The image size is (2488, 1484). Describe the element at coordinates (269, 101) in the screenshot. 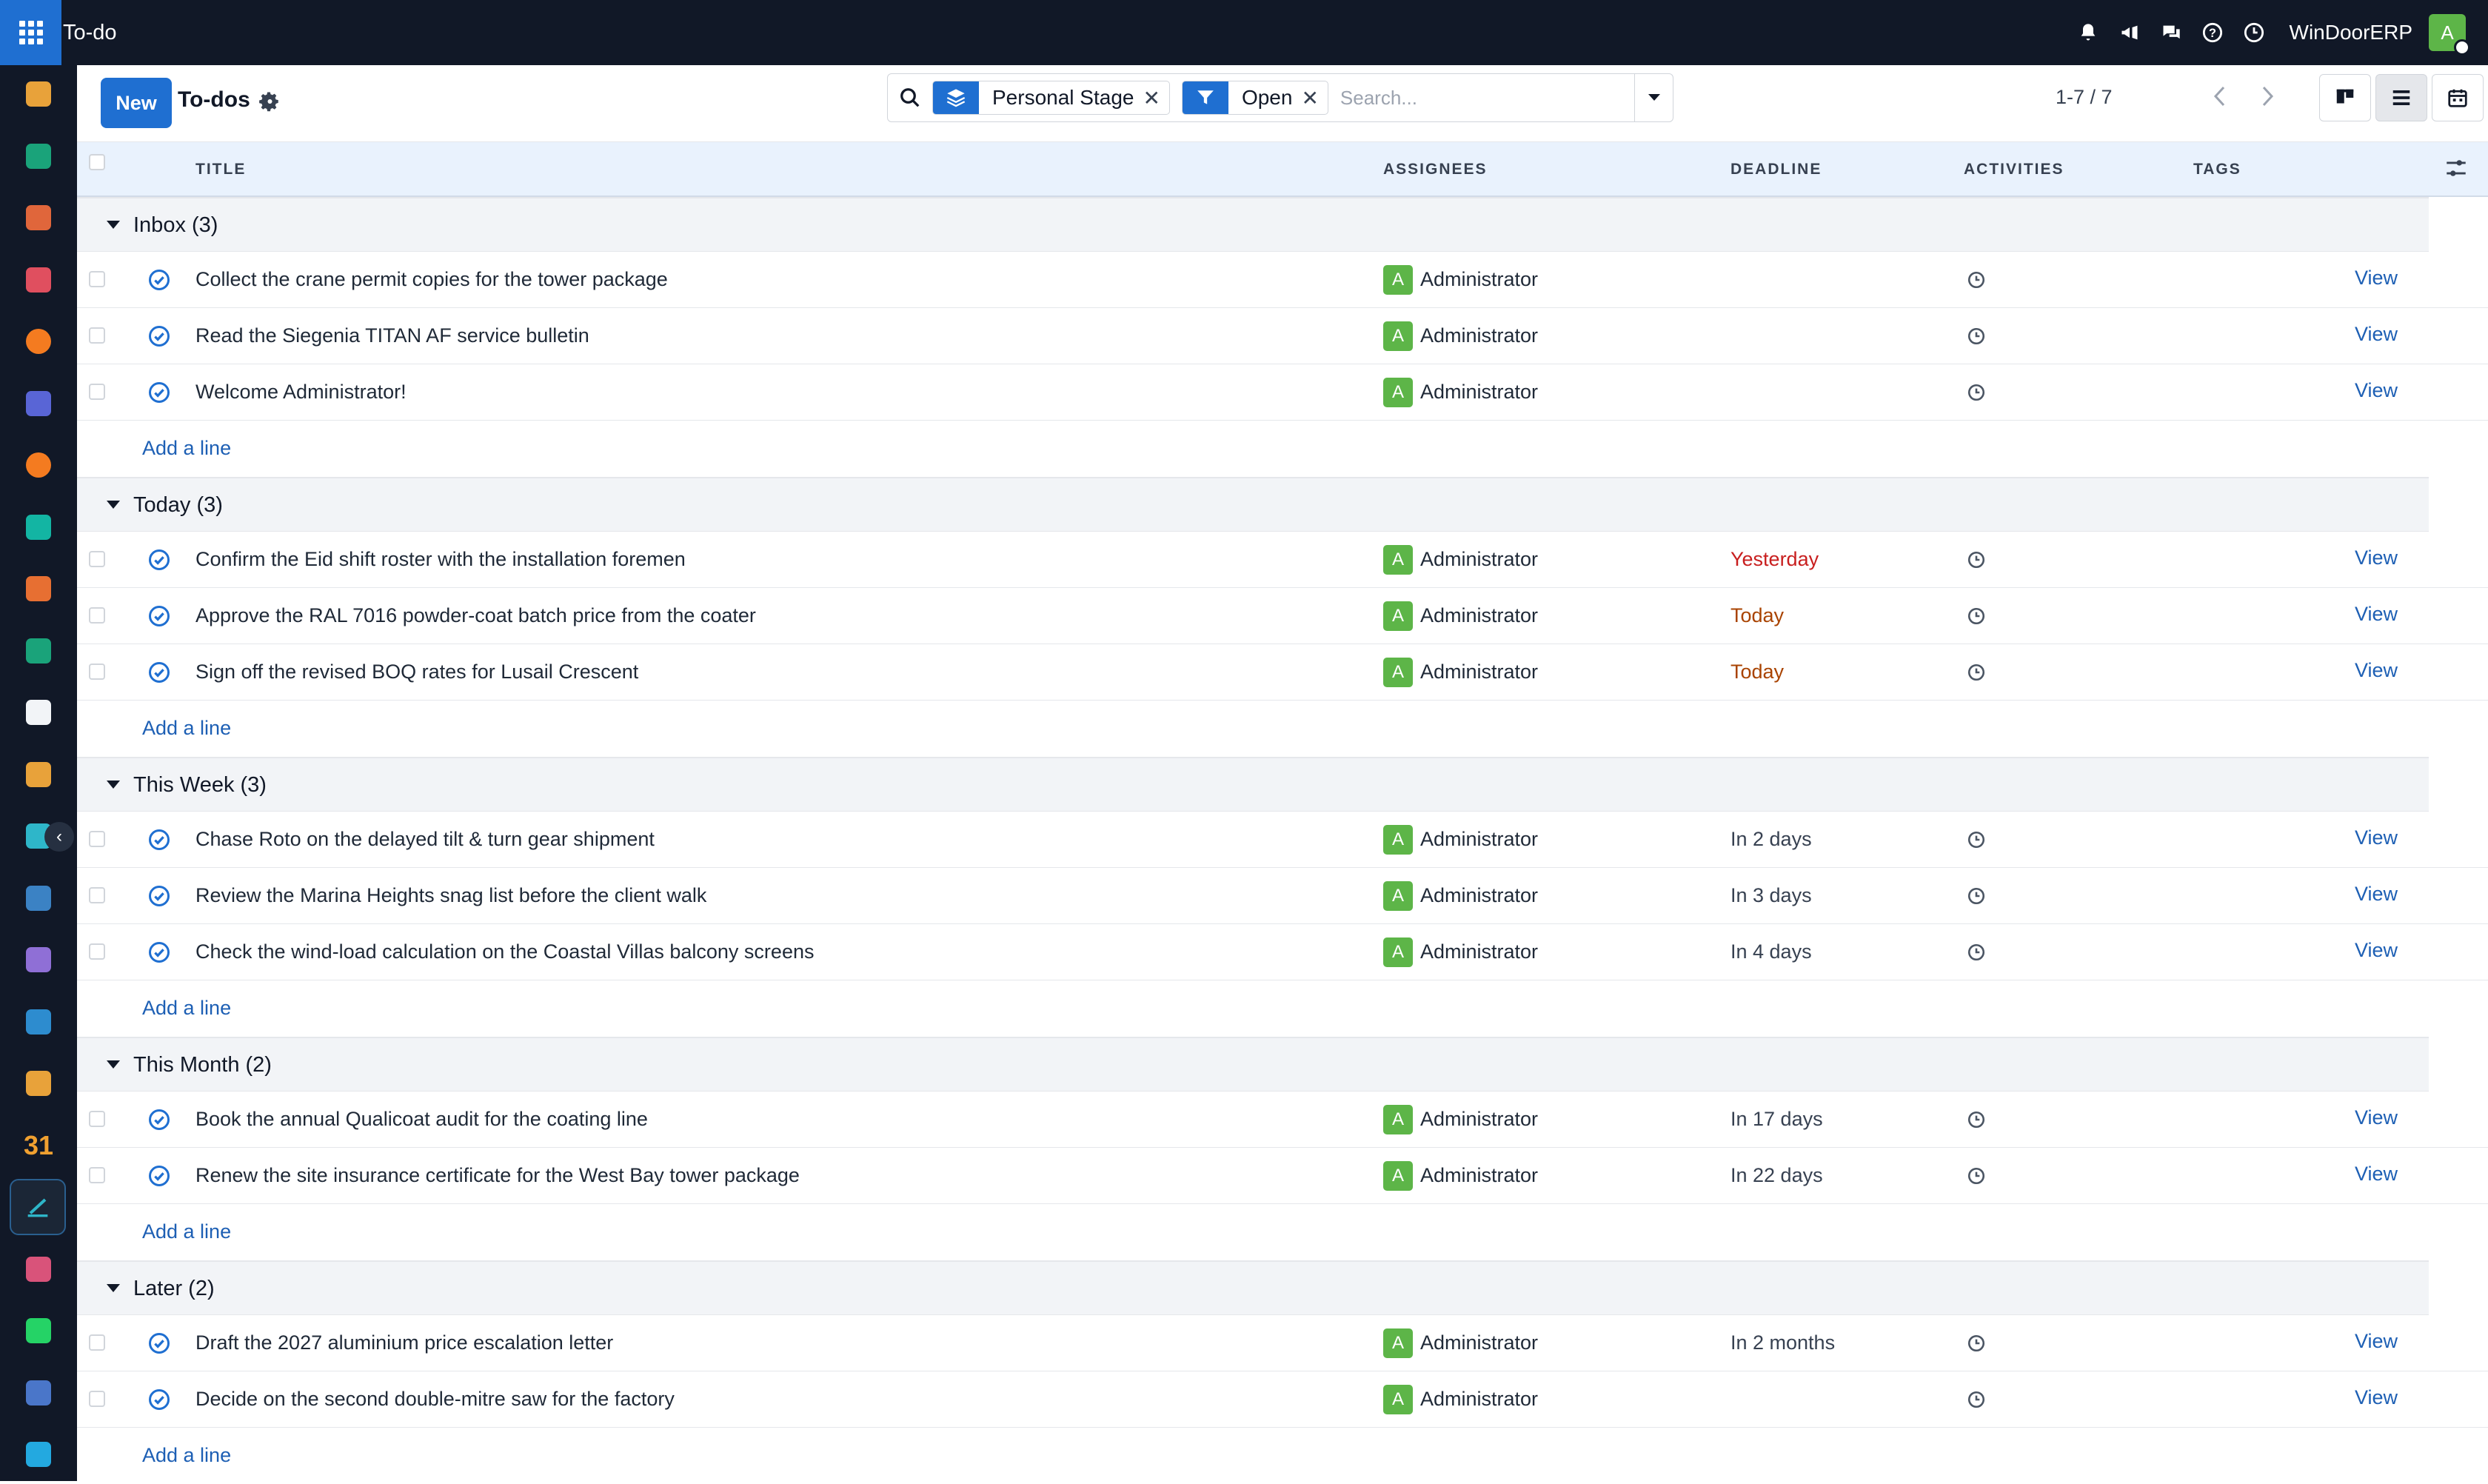

I see `gear-icon` at that location.